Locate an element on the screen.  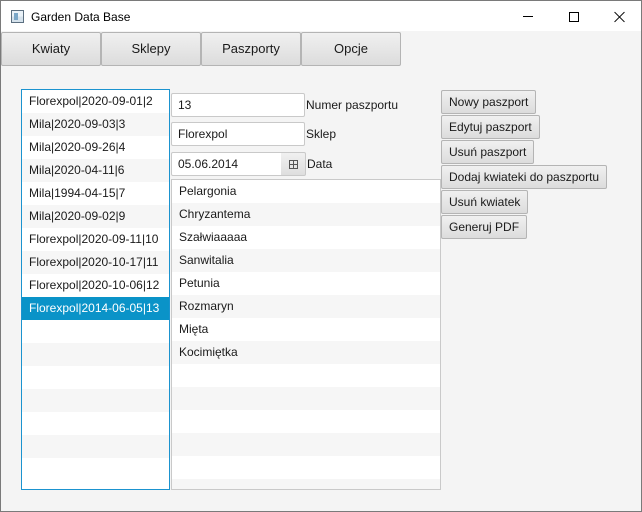
passport-list-item: Mila|2020-04-11|6 is located at coordinates (95, 170).